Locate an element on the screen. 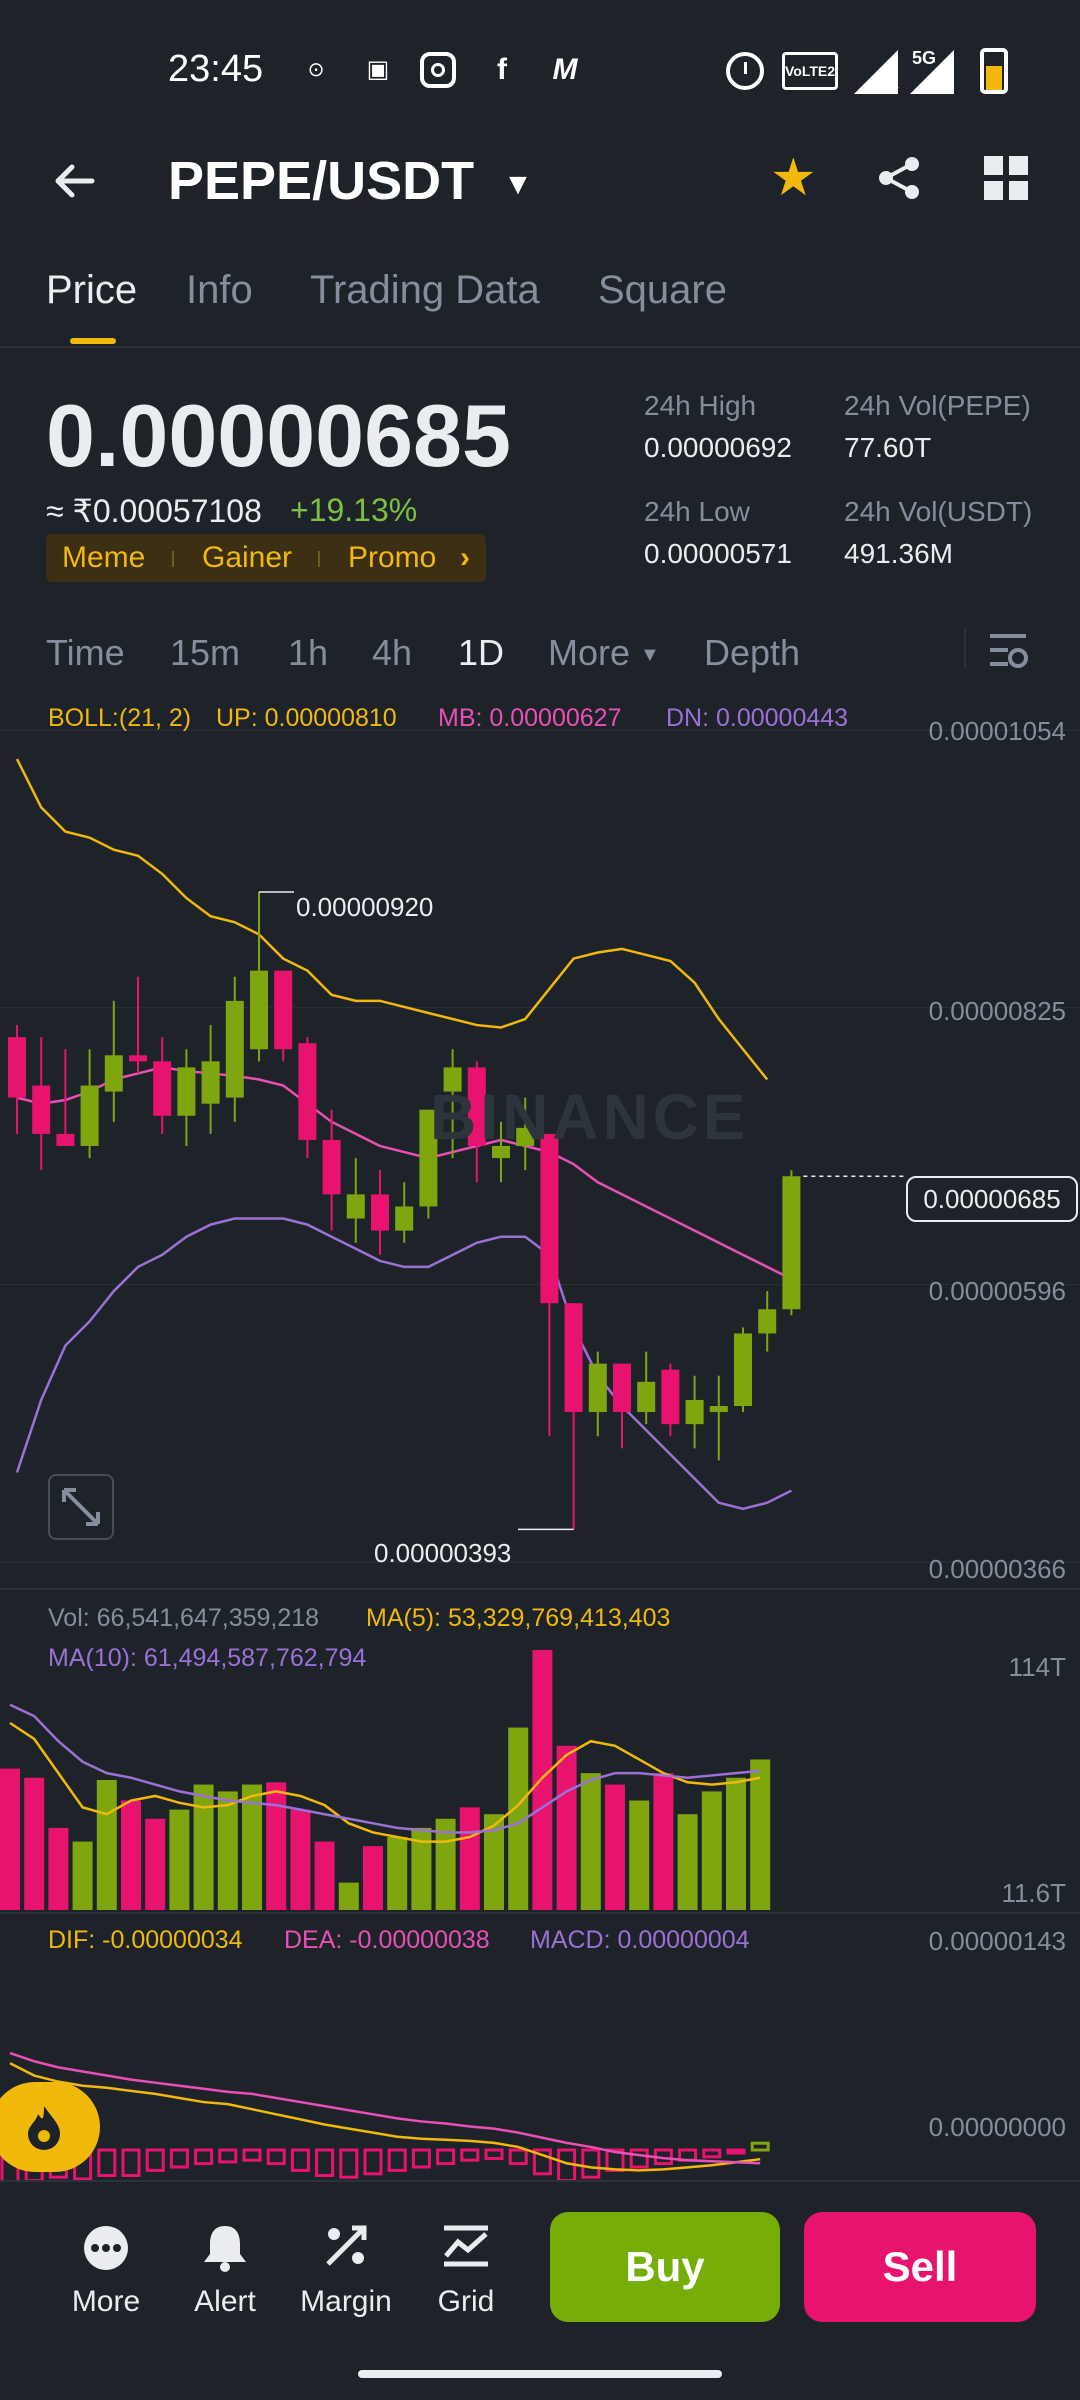 This screenshot has width=1080, height=2400. price-change: +19.13% is located at coordinates (354, 510).